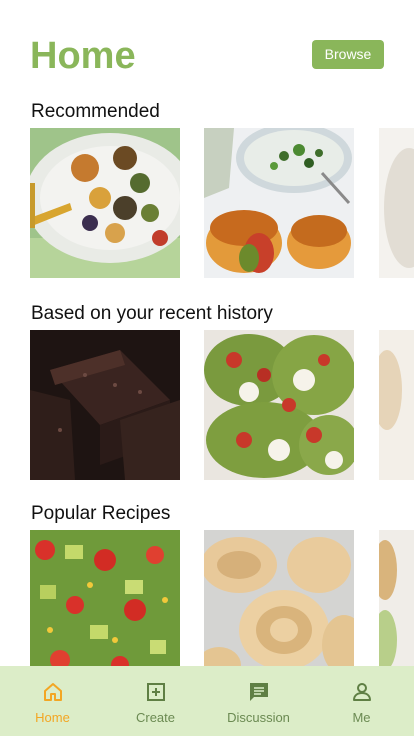  Describe the element at coordinates (361, 717) in the screenshot. I see `nav-label: Me` at that location.